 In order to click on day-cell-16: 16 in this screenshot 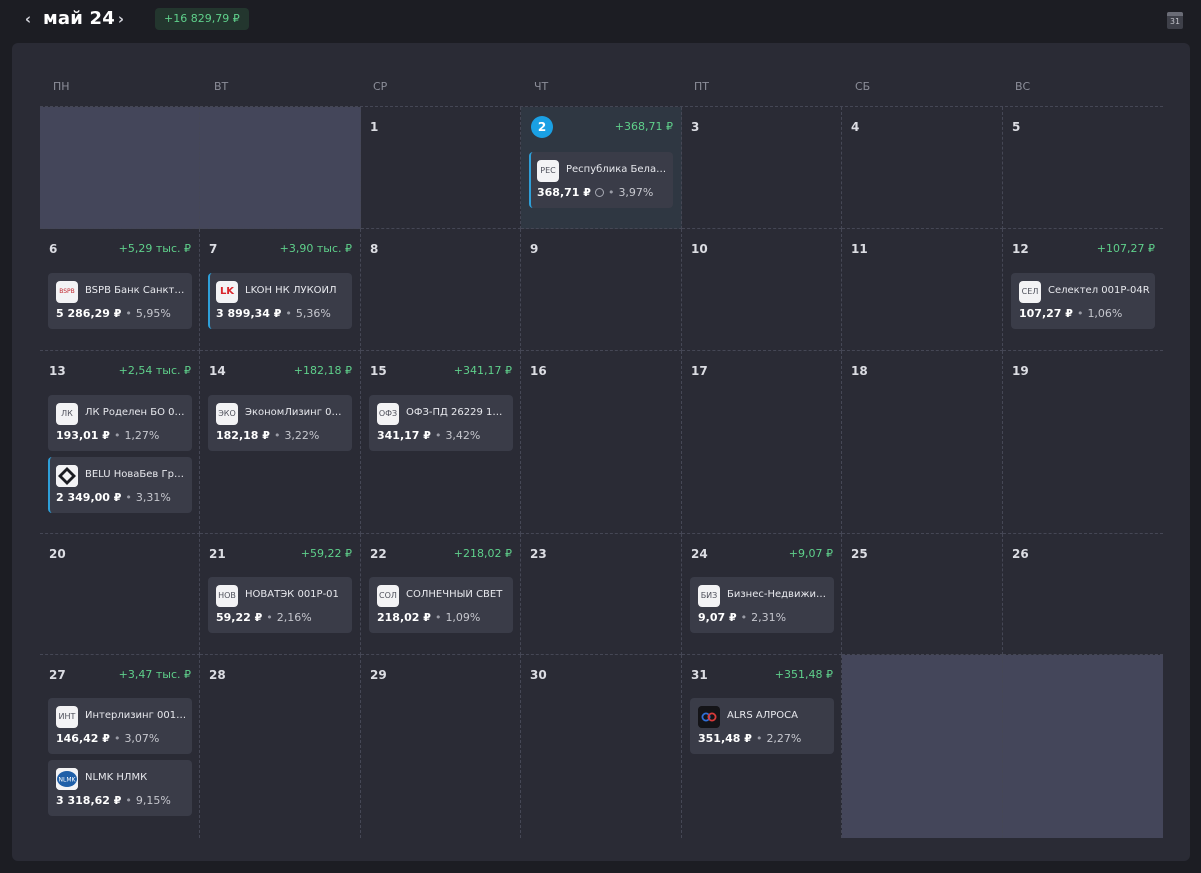, I will do `click(601, 442)`.